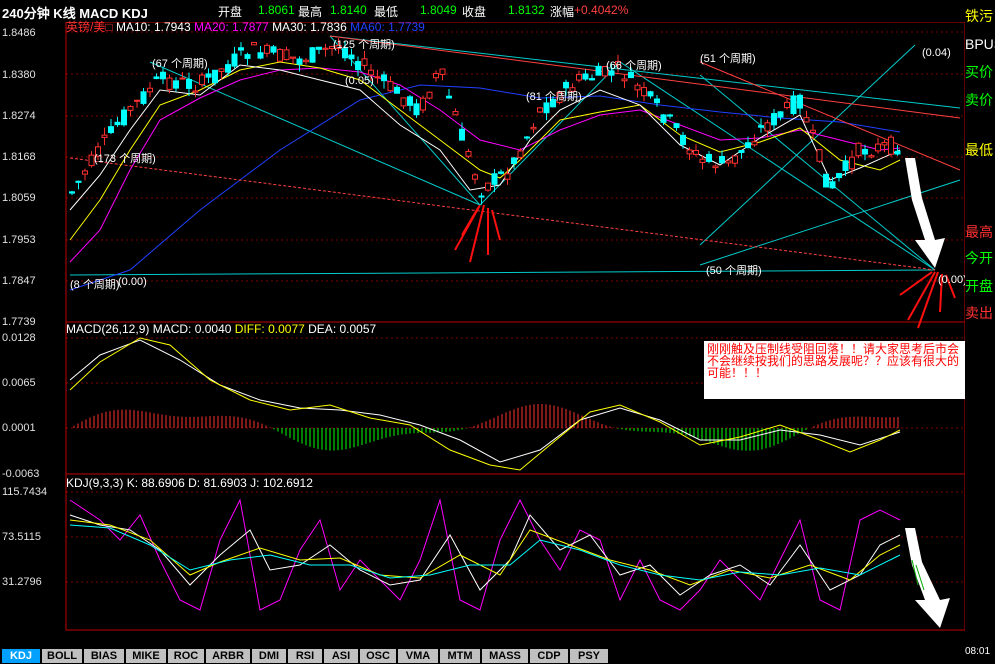  Describe the element at coordinates (705, 633) in the screenshot. I see `x-tick-label: 24` at that location.